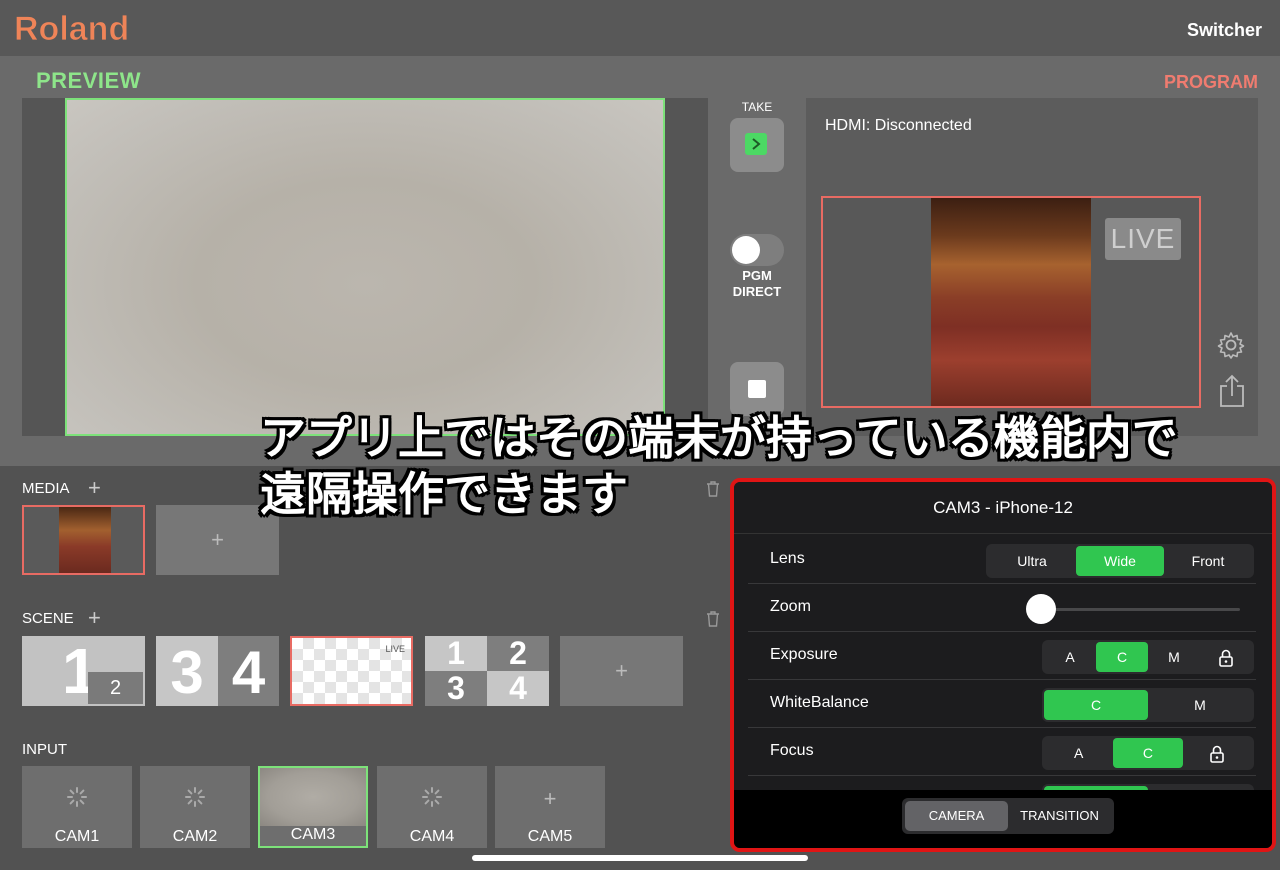  What do you see at coordinates (1003, 508) in the screenshot?
I see `panel-title: CAM3 - iPhone-12` at bounding box center [1003, 508].